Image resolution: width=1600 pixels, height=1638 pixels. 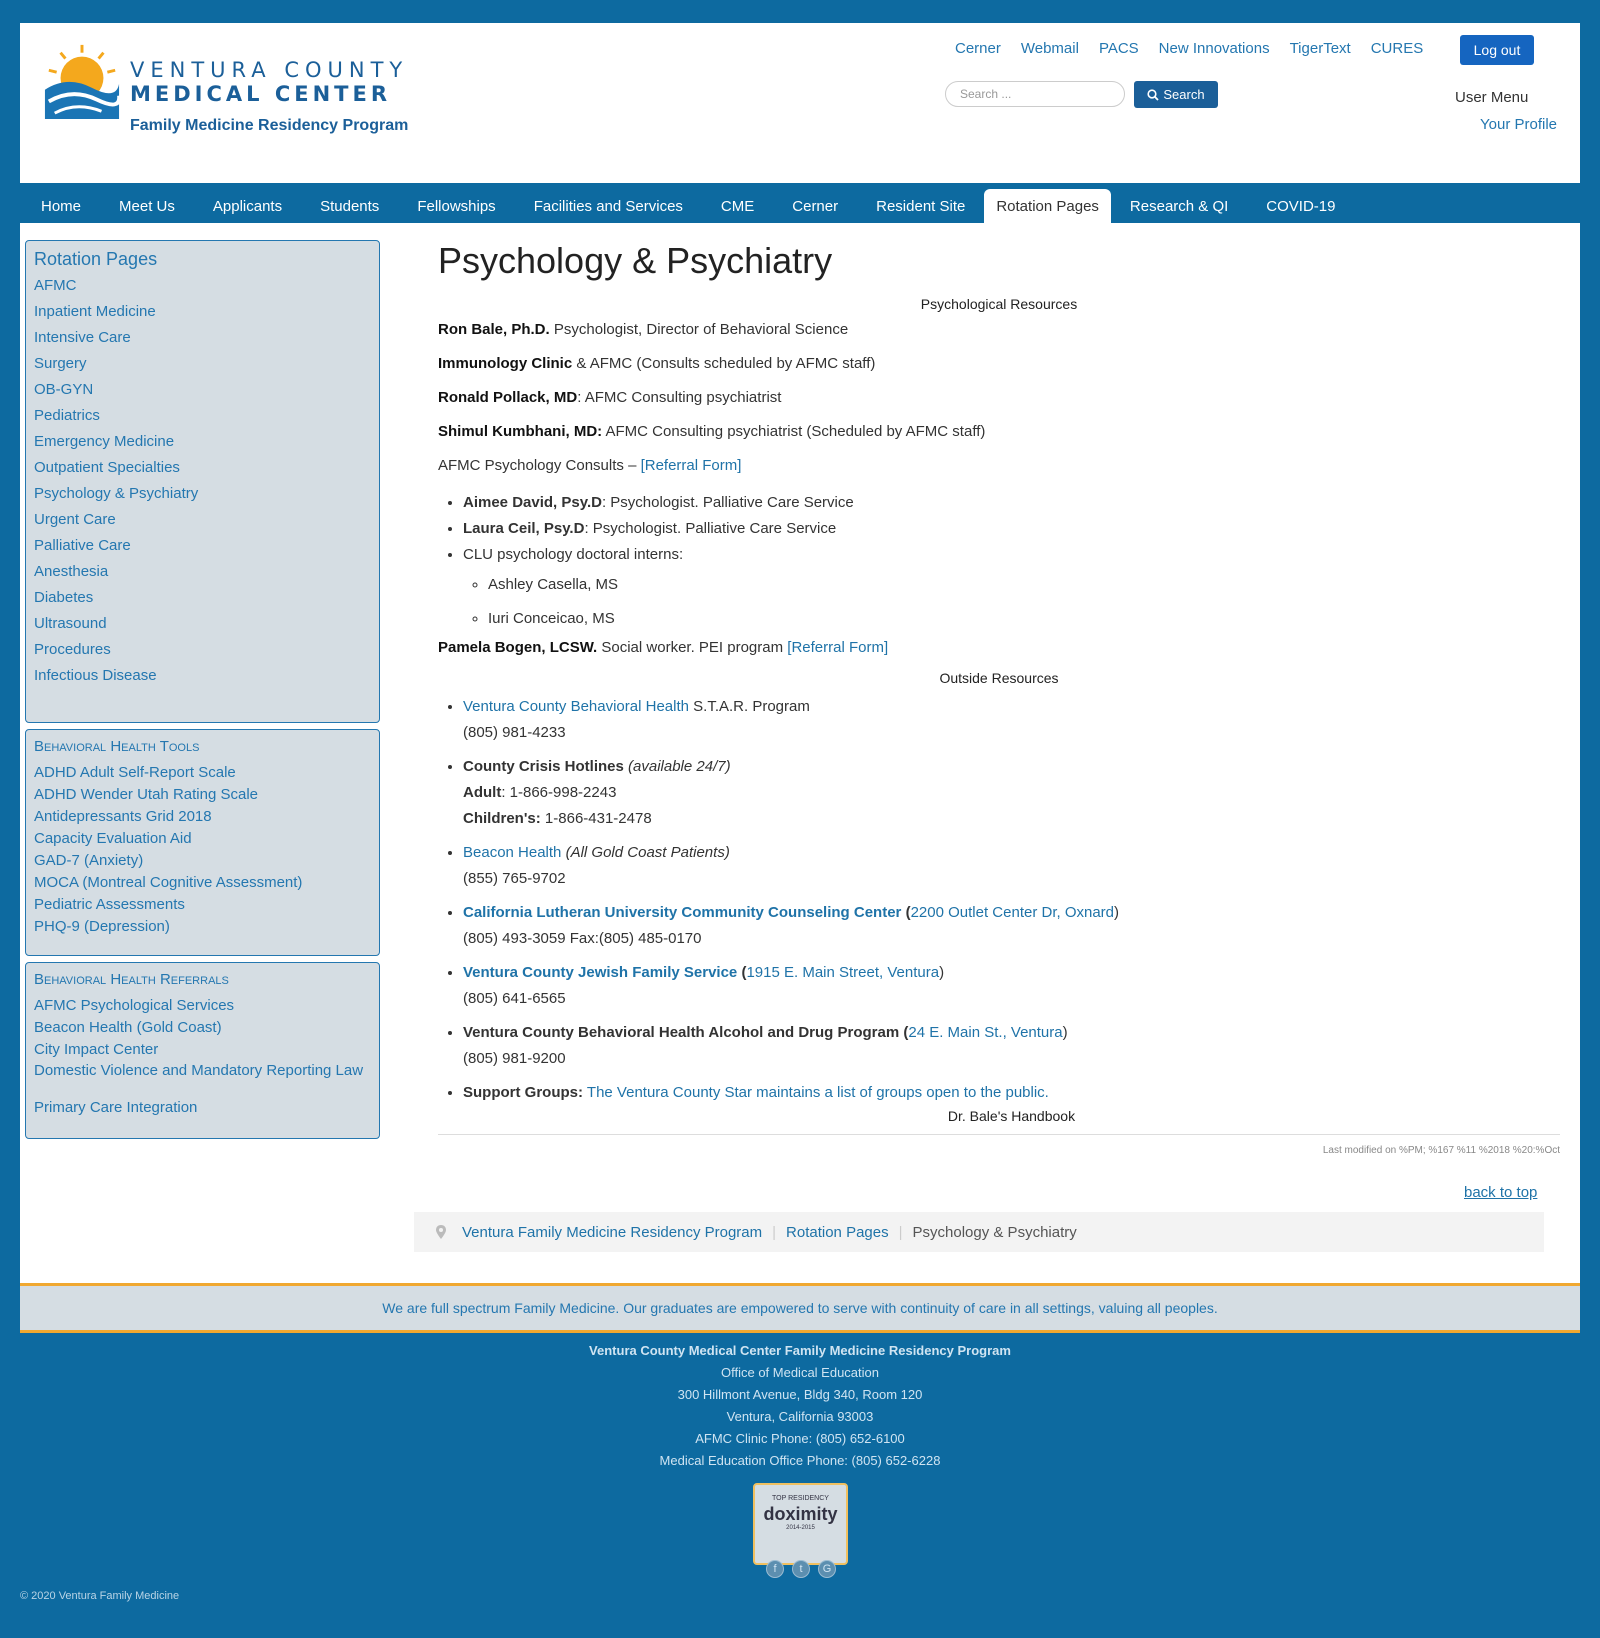 What do you see at coordinates (978, 48) in the screenshot?
I see `toplink-cerner: Cerner` at bounding box center [978, 48].